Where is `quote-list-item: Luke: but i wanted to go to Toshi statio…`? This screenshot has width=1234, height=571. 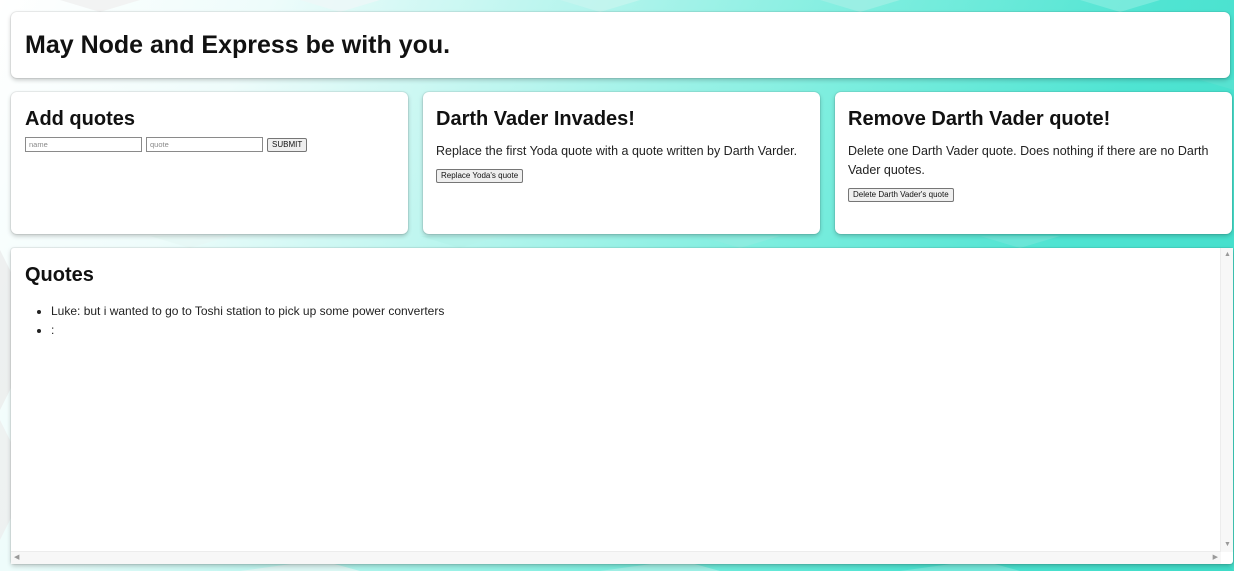 quote-list-item: Luke: but i wanted to go to Toshi statio… is located at coordinates (635, 311).